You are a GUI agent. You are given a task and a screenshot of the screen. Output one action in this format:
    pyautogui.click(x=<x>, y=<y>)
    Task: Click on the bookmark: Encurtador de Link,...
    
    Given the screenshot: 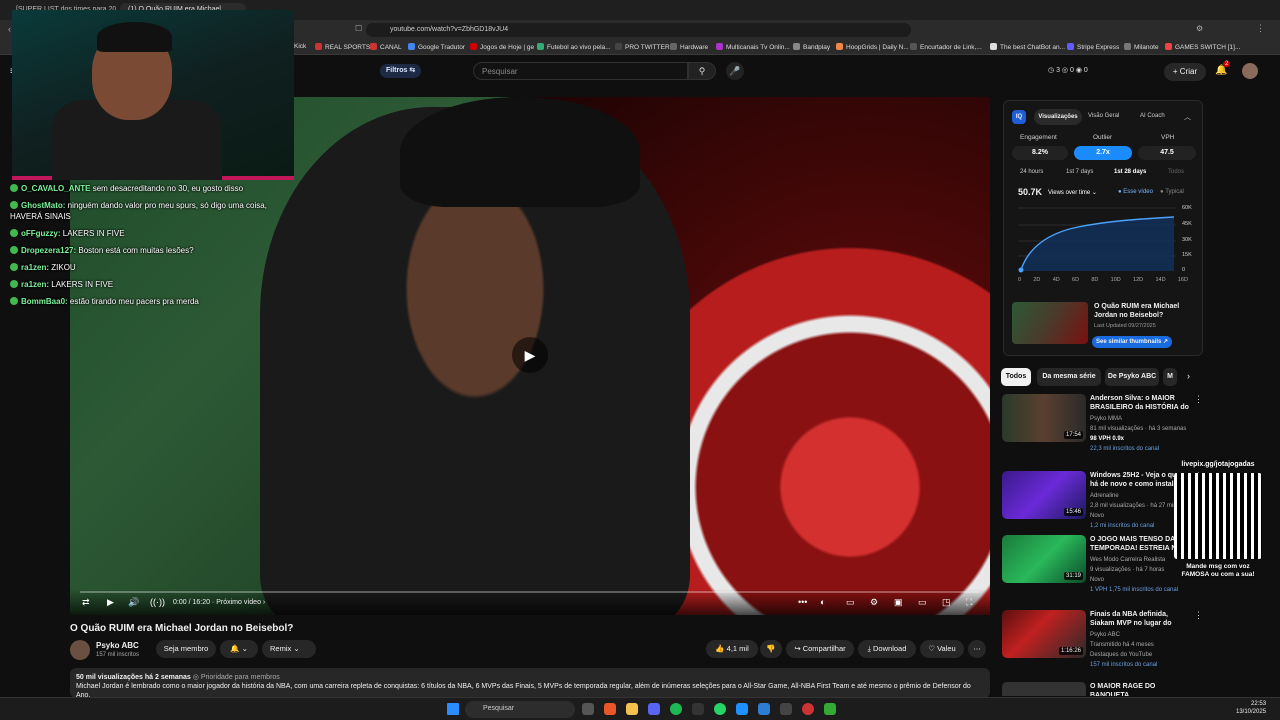 What is the action you would take?
    pyautogui.click(x=946, y=47)
    